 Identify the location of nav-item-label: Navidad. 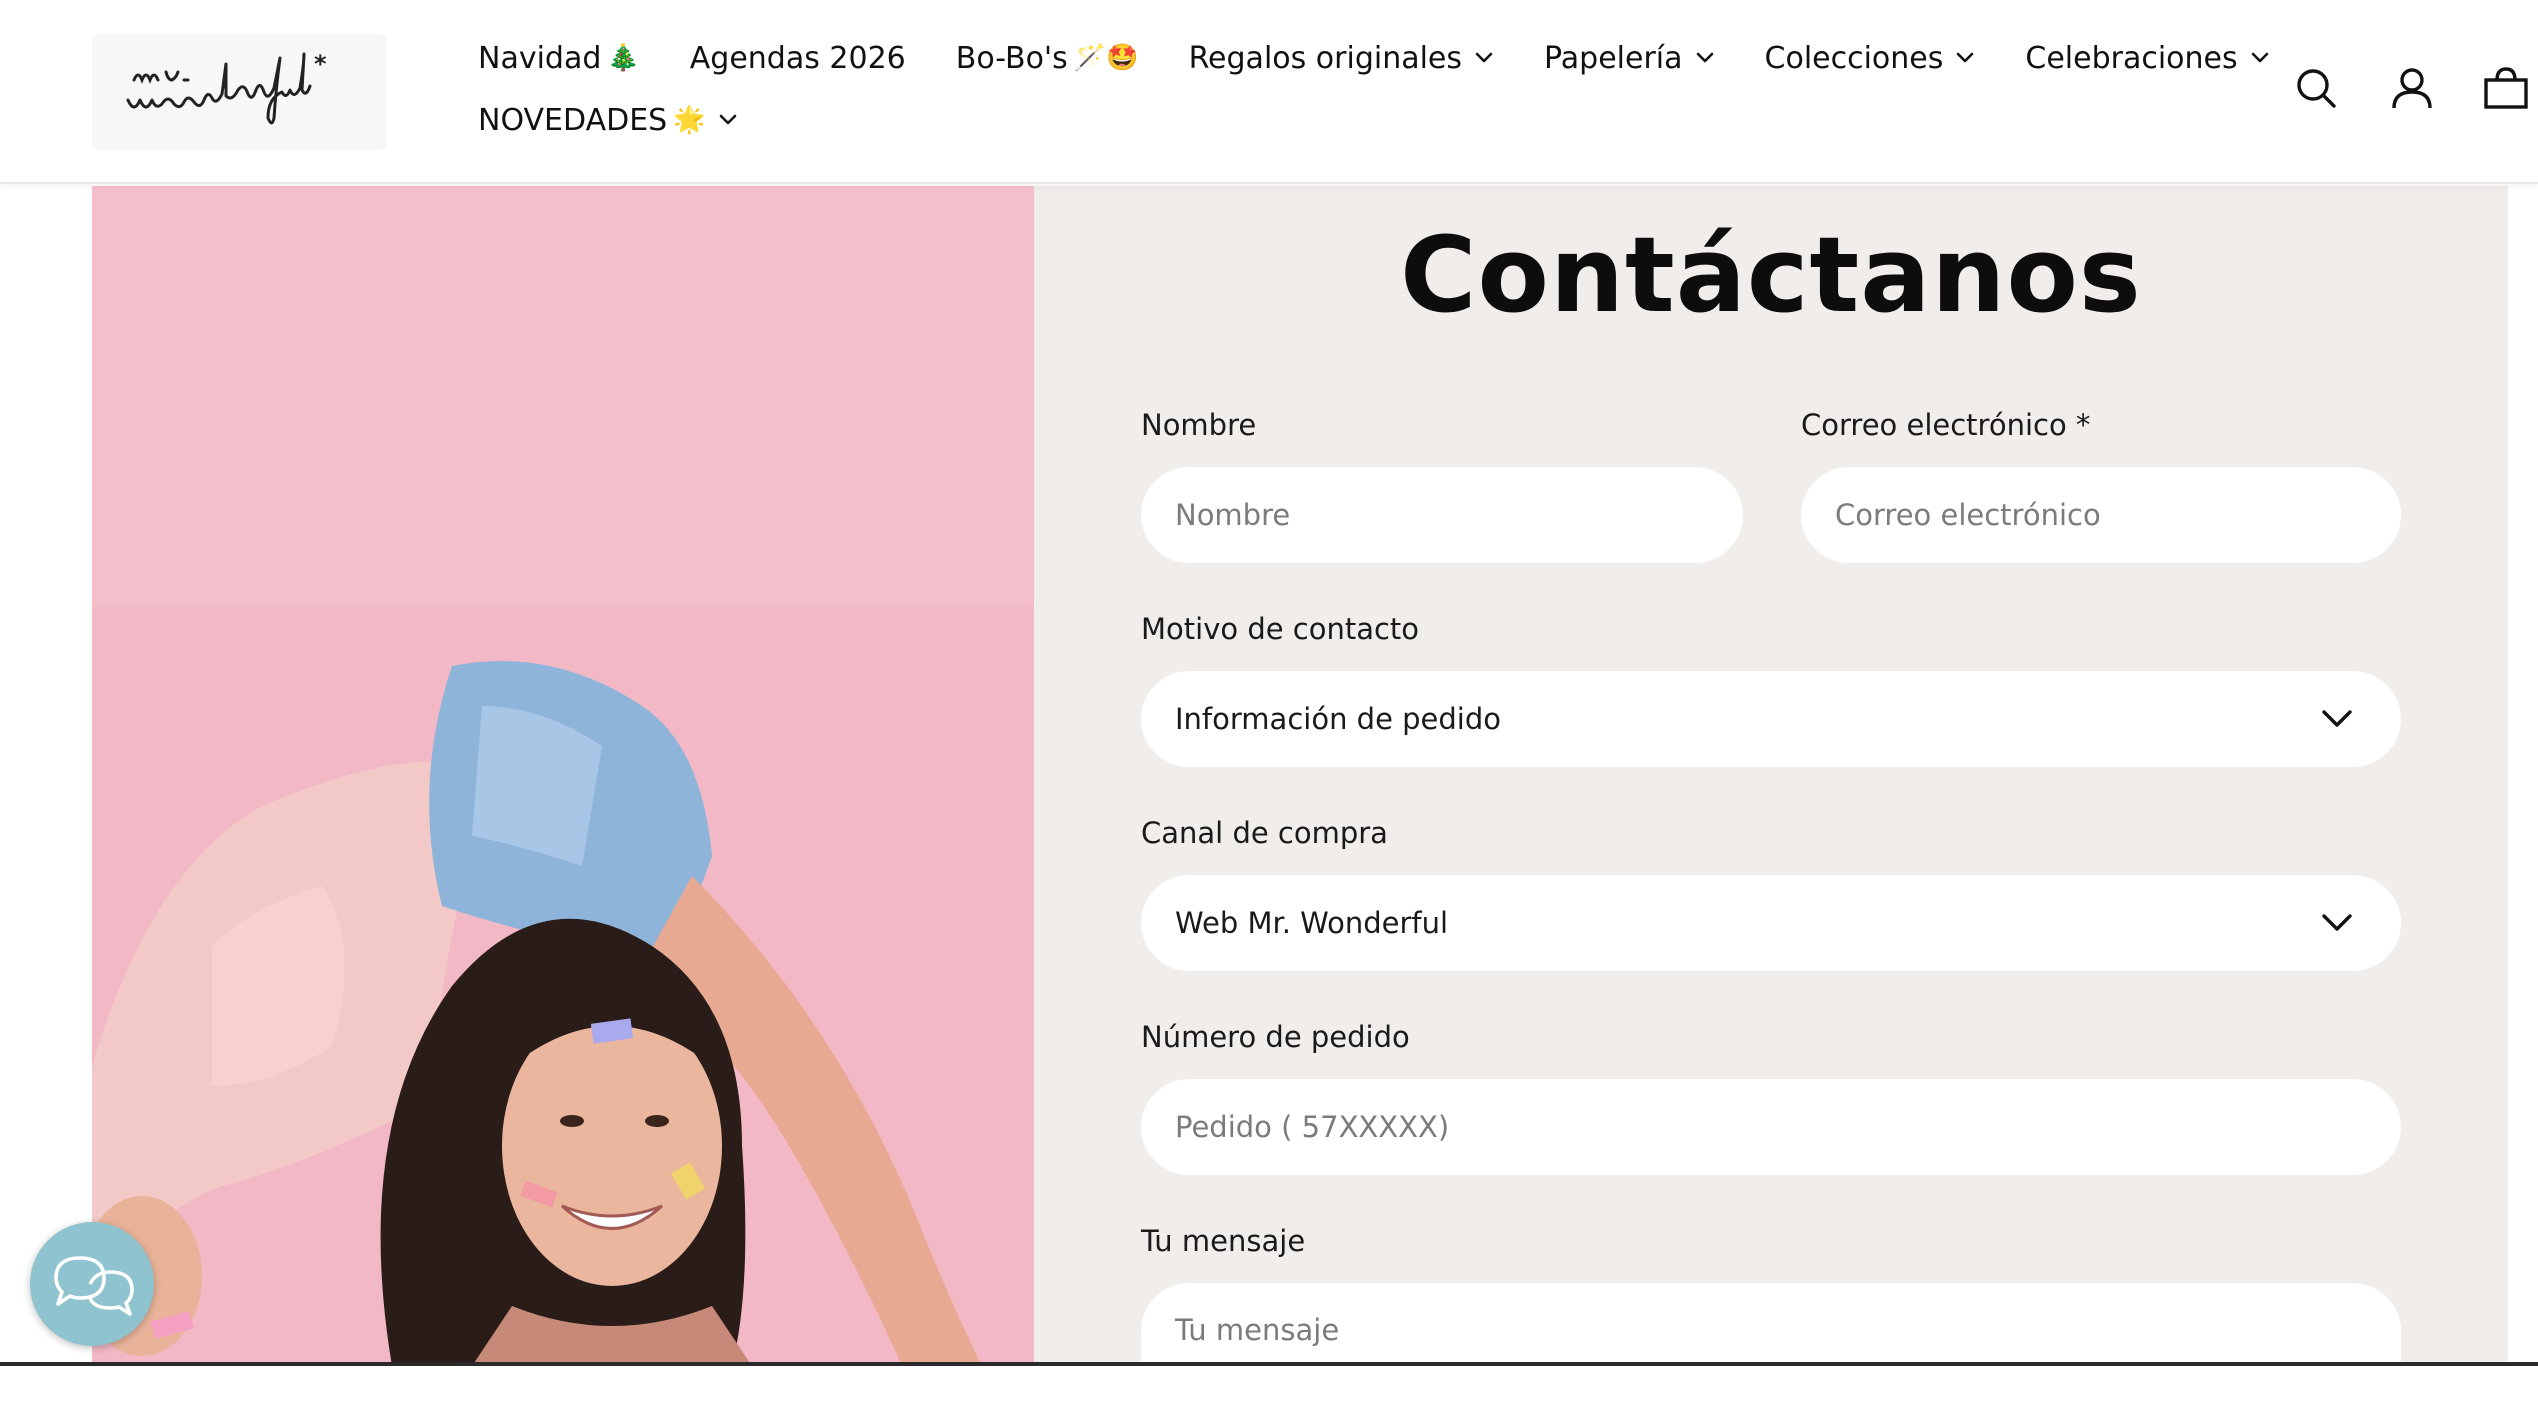
(540, 58).